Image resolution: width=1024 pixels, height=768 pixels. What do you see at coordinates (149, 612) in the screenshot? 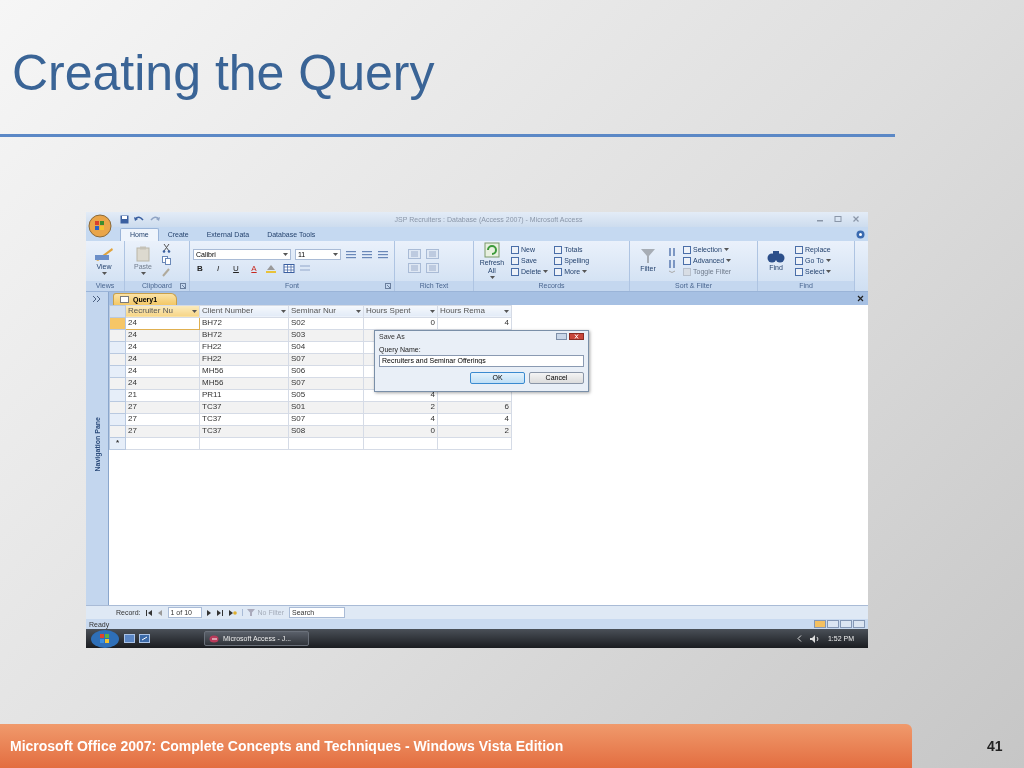
I see `first-record-icon` at bounding box center [149, 612].